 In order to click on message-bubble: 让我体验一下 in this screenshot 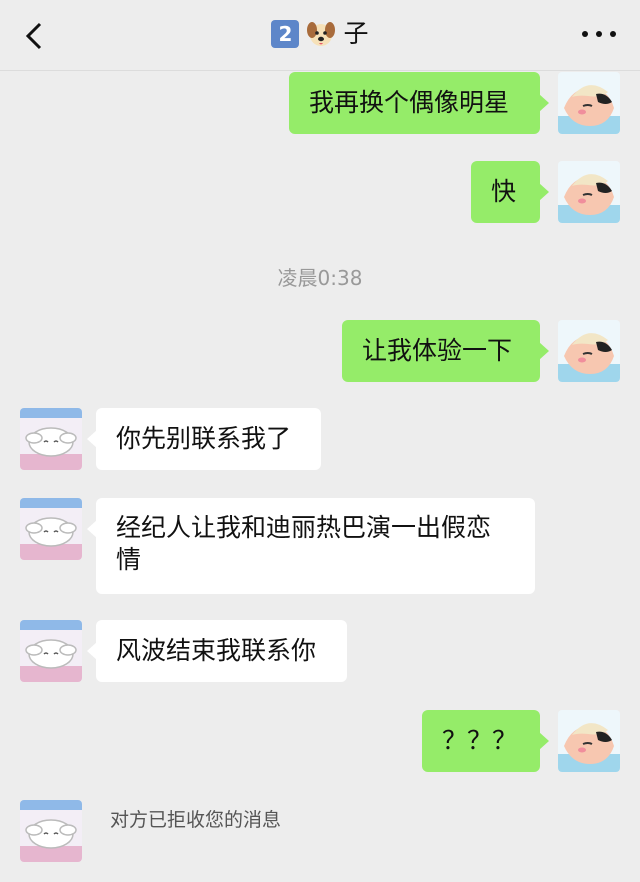, I will do `click(445, 351)`.